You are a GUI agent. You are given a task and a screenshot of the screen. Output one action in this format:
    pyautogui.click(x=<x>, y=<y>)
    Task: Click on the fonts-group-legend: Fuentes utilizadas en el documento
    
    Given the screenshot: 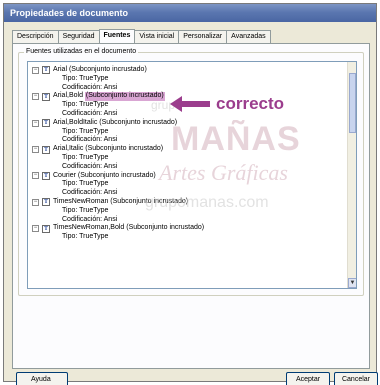 What is the action you would take?
    pyautogui.click(x=81, y=51)
    